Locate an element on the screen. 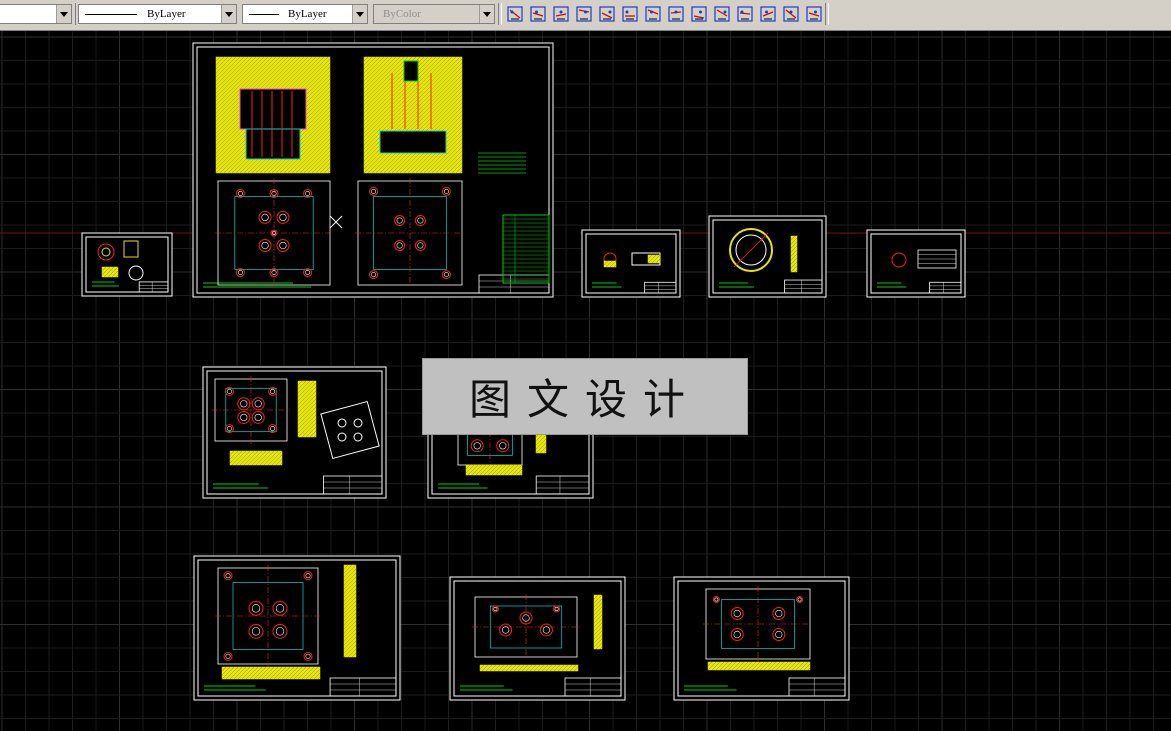 The width and height of the screenshot is (1171, 731). dimension-update-icon is located at coordinates (791, 14).